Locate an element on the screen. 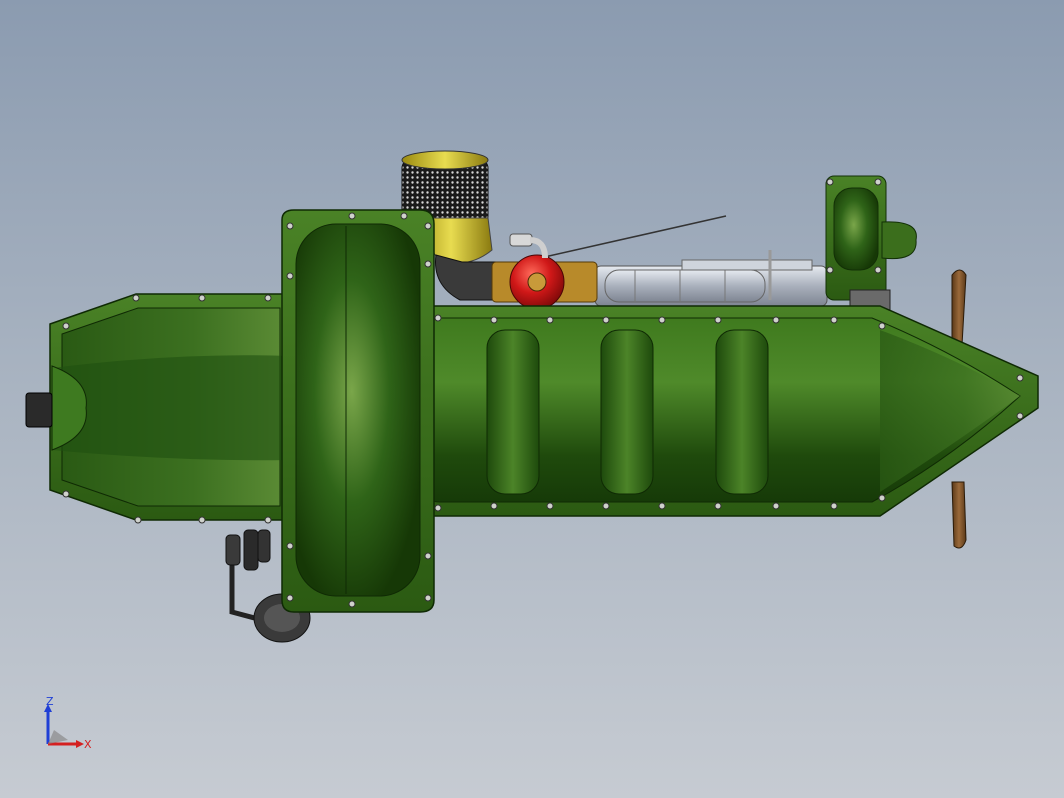 This screenshot has height=798, width=1064. carburetor is located at coordinates (544, 271).